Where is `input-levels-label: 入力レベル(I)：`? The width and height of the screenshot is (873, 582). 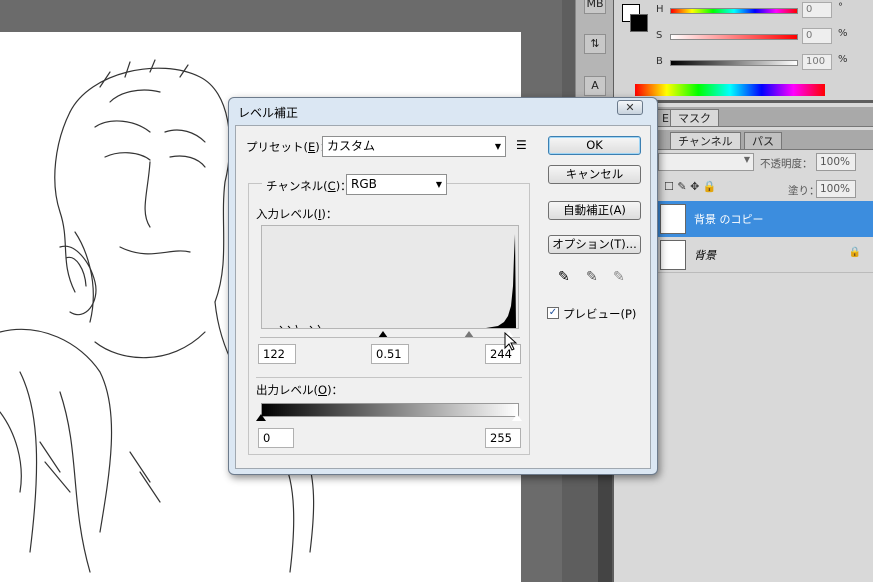
input-levels-label: 入力レベル(I)： is located at coordinates (297, 214).